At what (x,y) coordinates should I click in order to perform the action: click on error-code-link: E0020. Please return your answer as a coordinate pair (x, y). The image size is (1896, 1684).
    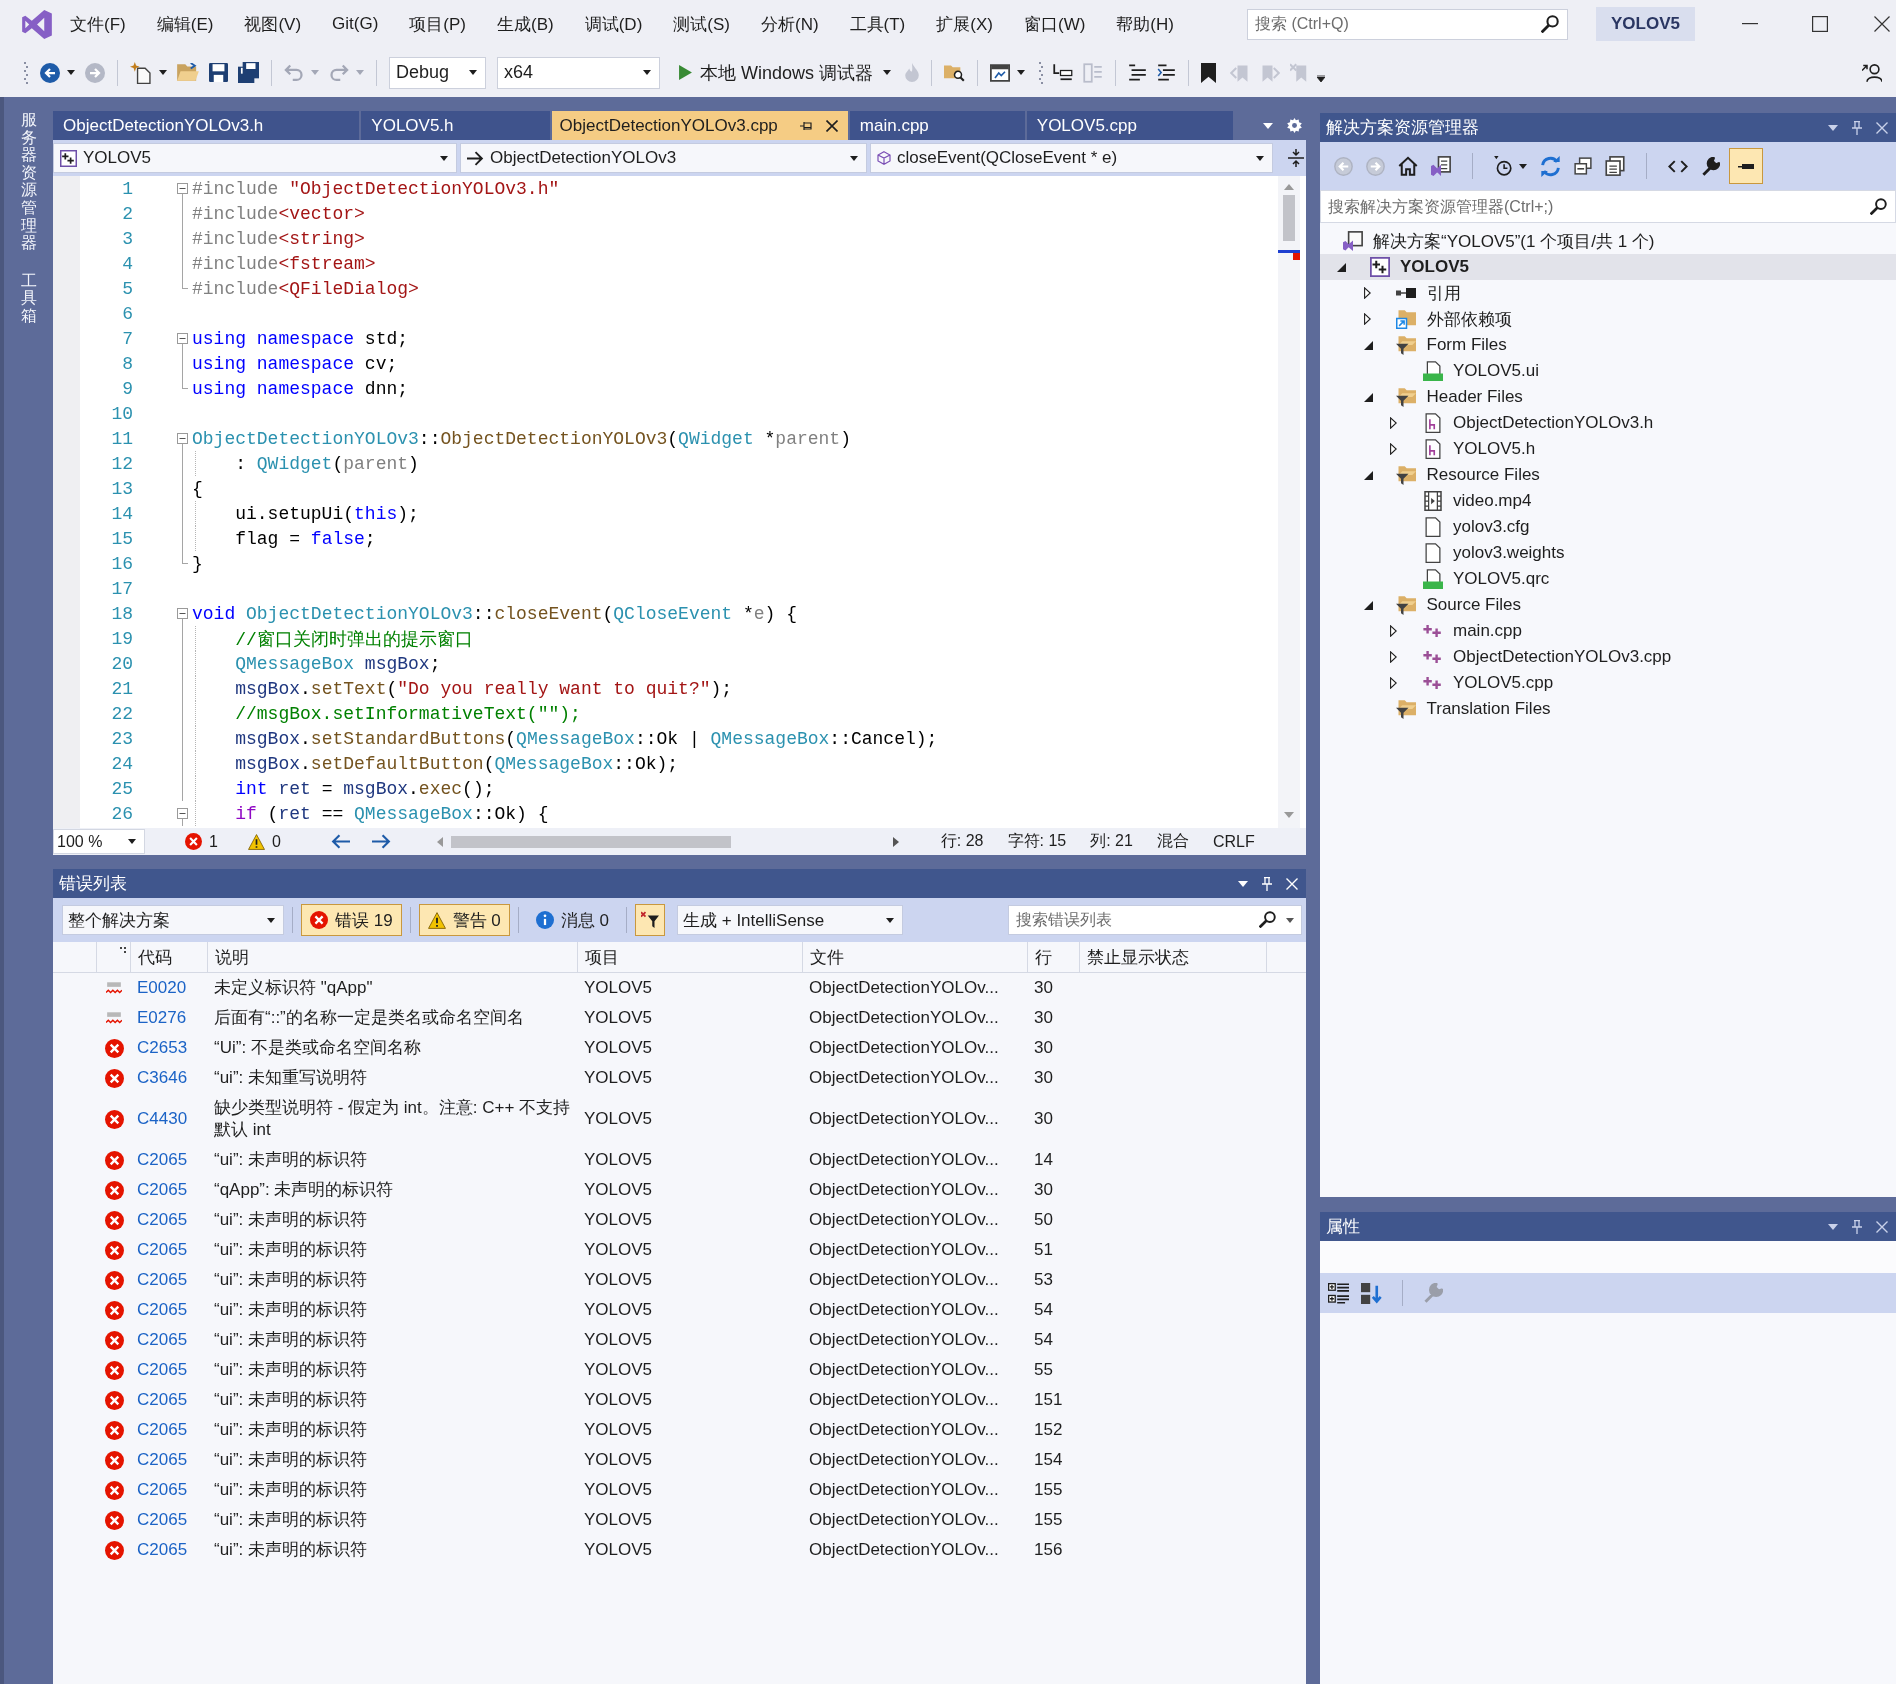
    Looking at the image, I should click on (162, 988).